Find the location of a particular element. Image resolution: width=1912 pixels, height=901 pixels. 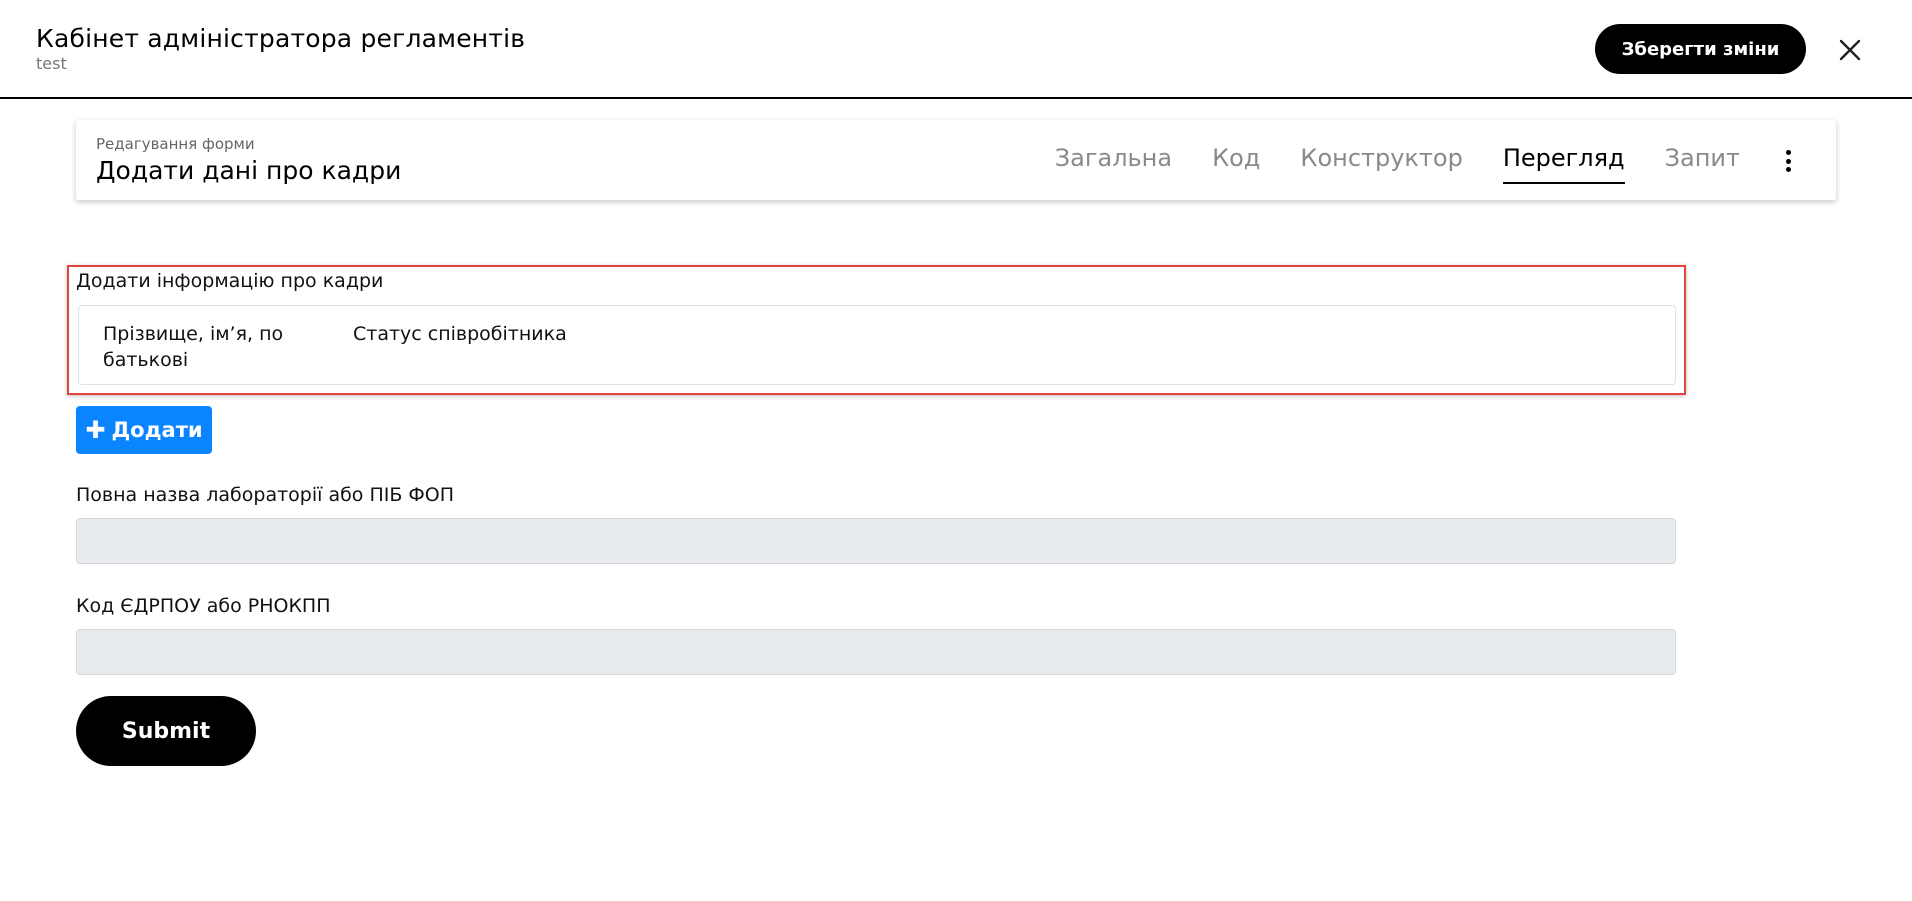

close-icon is located at coordinates (1850, 50).